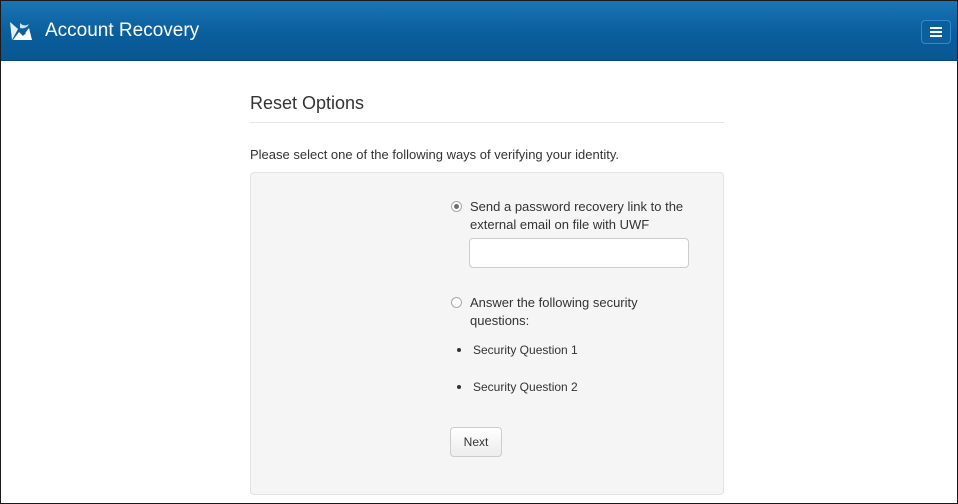  What do you see at coordinates (579, 253) in the screenshot?
I see `email-field` at bounding box center [579, 253].